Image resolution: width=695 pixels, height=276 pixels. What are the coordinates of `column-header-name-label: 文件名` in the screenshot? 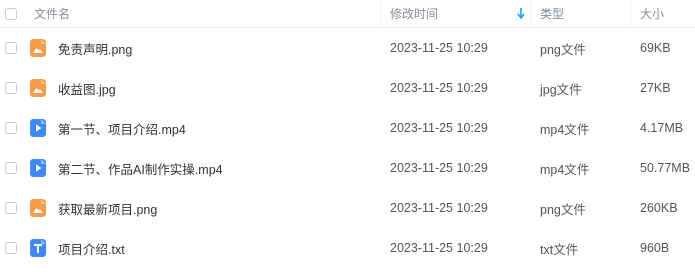 It's located at (52, 14).